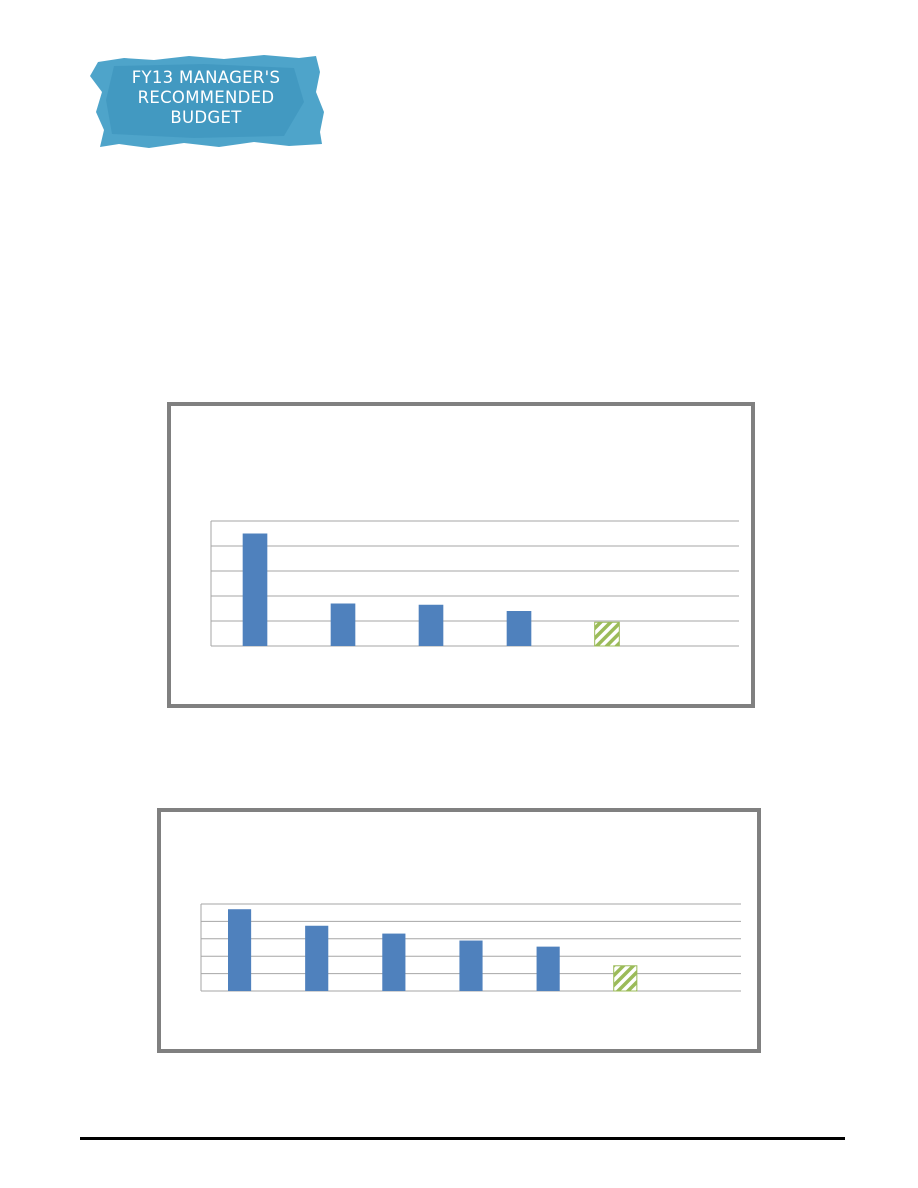 The image size is (918, 1188). What do you see at coordinates (206, 117) in the screenshot?
I see `logo-line-3: BUDGET` at bounding box center [206, 117].